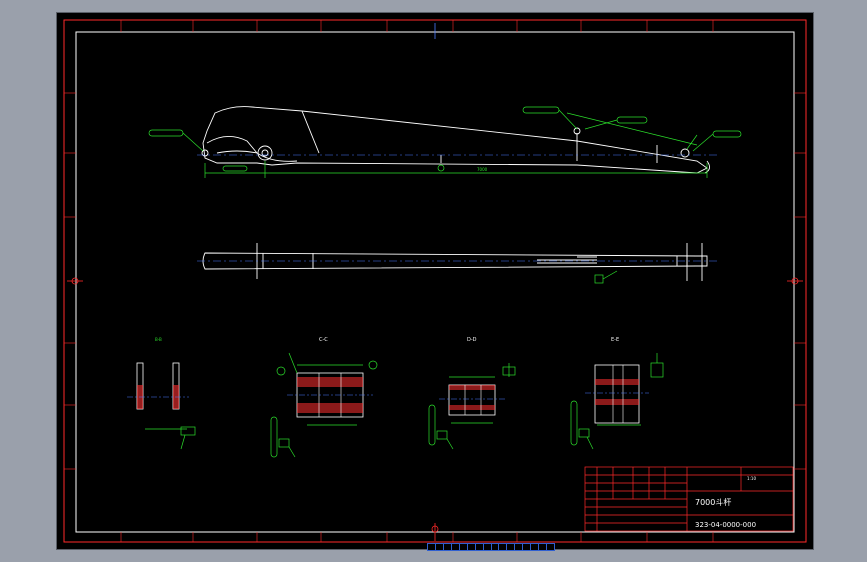  What do you see at coordinates (751, 478) in the screenshot?
I see `title-block-scale: 1:10` at bounding box center [751, 478].